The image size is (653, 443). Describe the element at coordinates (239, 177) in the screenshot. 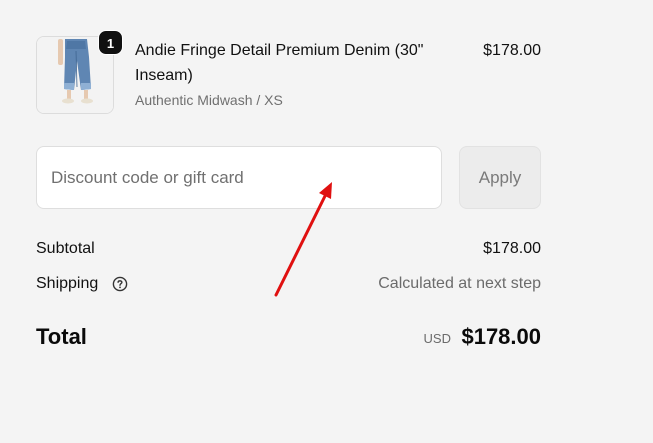

I see `discount-code-input` at that location.